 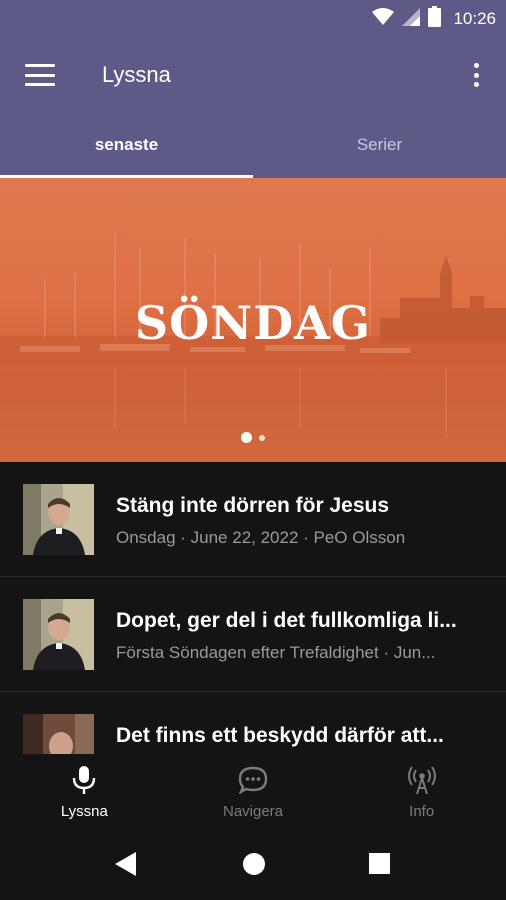 I want to click on carousel-indicator, so click(x=253, y=437).